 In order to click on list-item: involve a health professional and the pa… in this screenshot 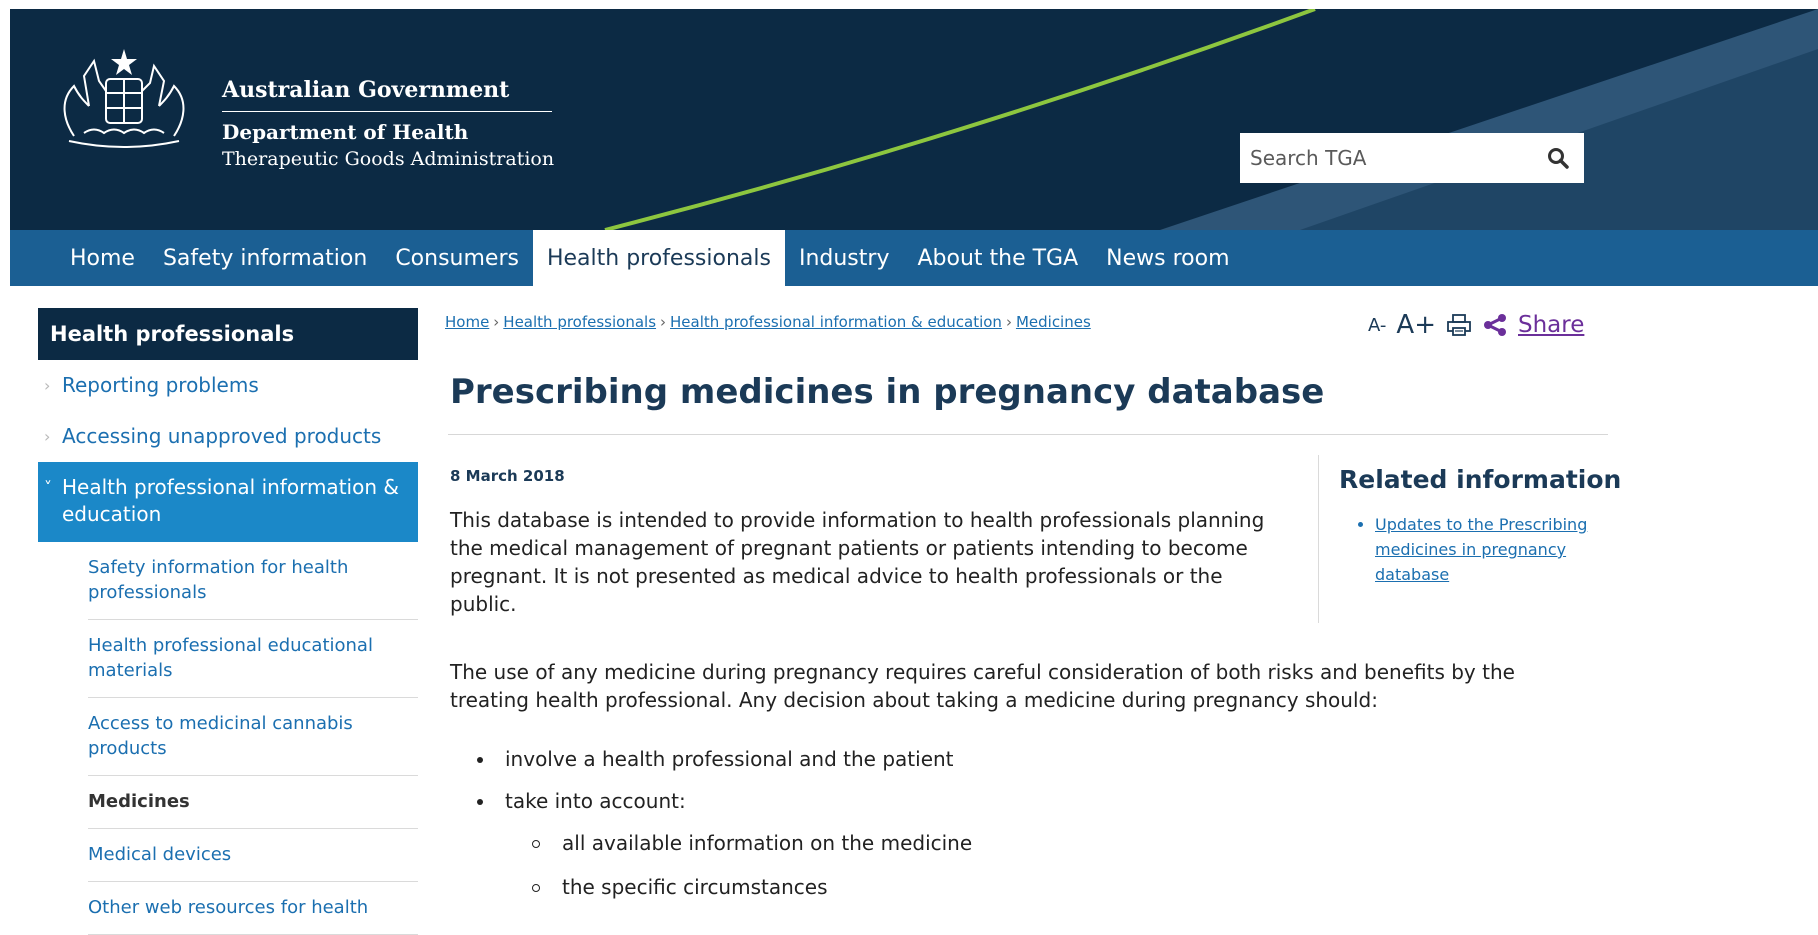, I will do `click(900, 759)`.